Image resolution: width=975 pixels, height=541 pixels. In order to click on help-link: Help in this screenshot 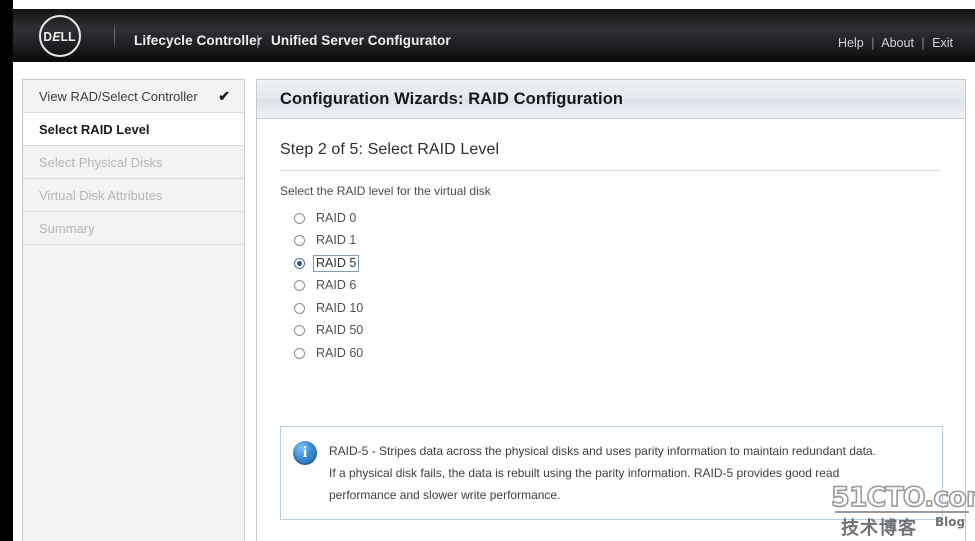, I will do `click(851, 43)`.